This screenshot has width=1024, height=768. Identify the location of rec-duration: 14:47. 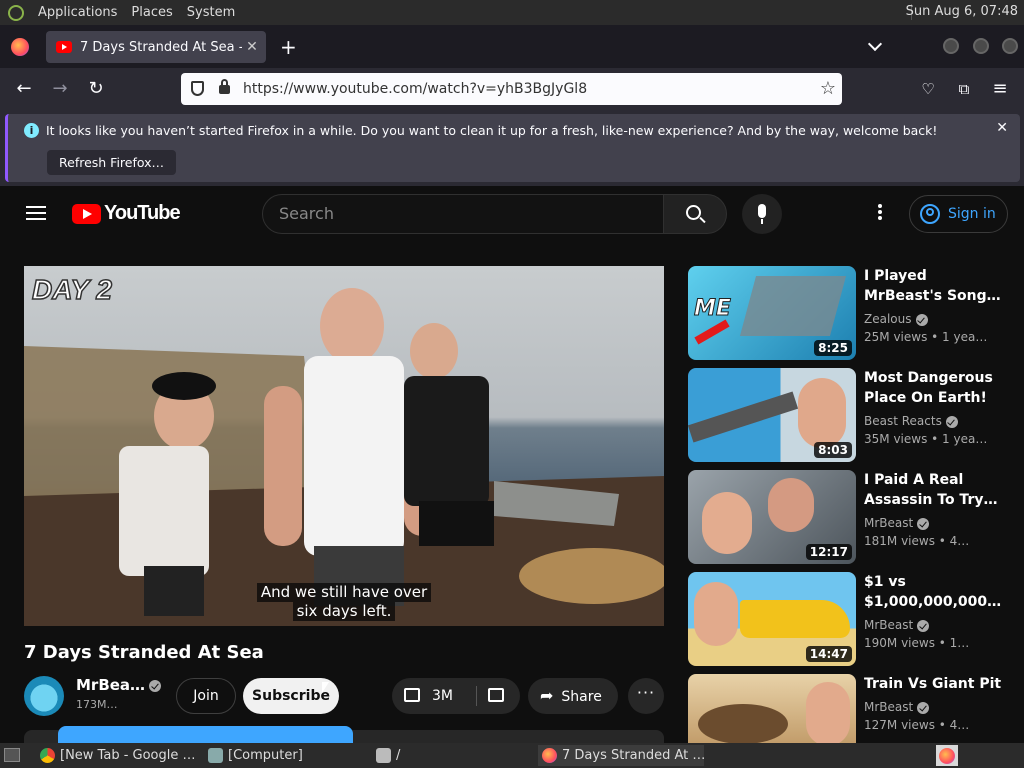
(828, 654).